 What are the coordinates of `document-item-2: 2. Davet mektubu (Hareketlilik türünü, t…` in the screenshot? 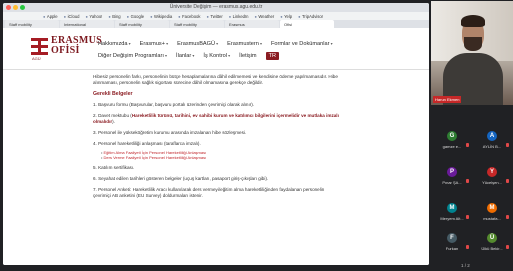 It's located at (216, 118).